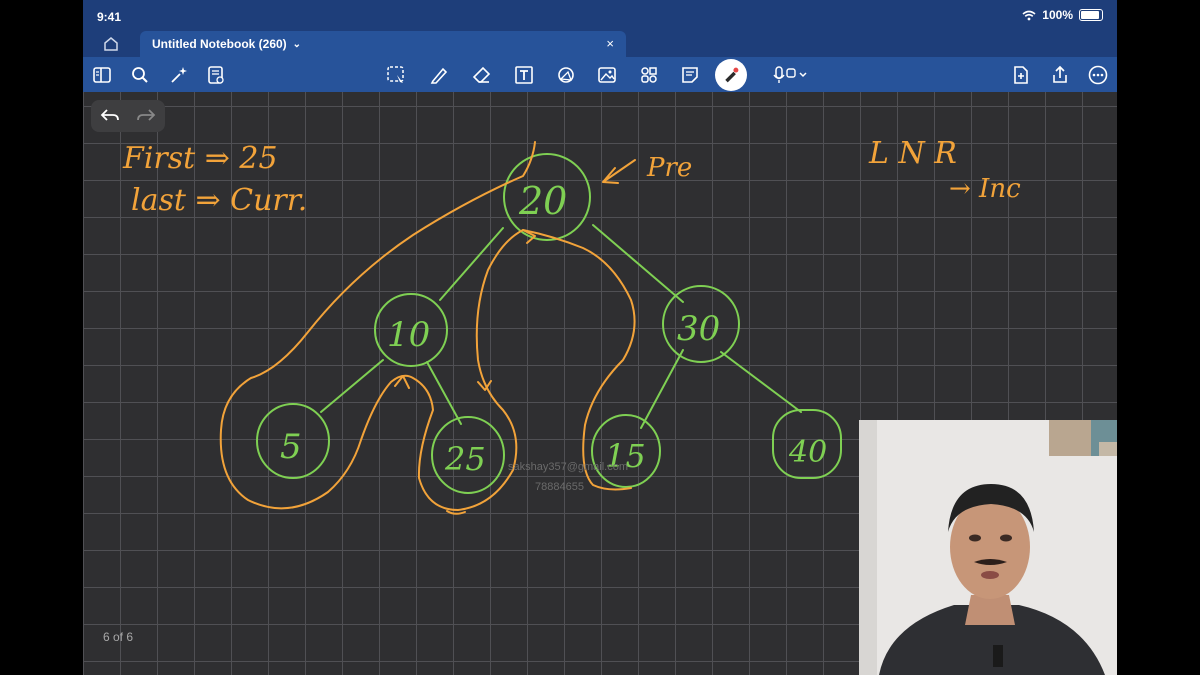 Image resolution: width=1200 pixels, height=675 pixels. I want to click on node-value-25: 25, so click(465, 459).